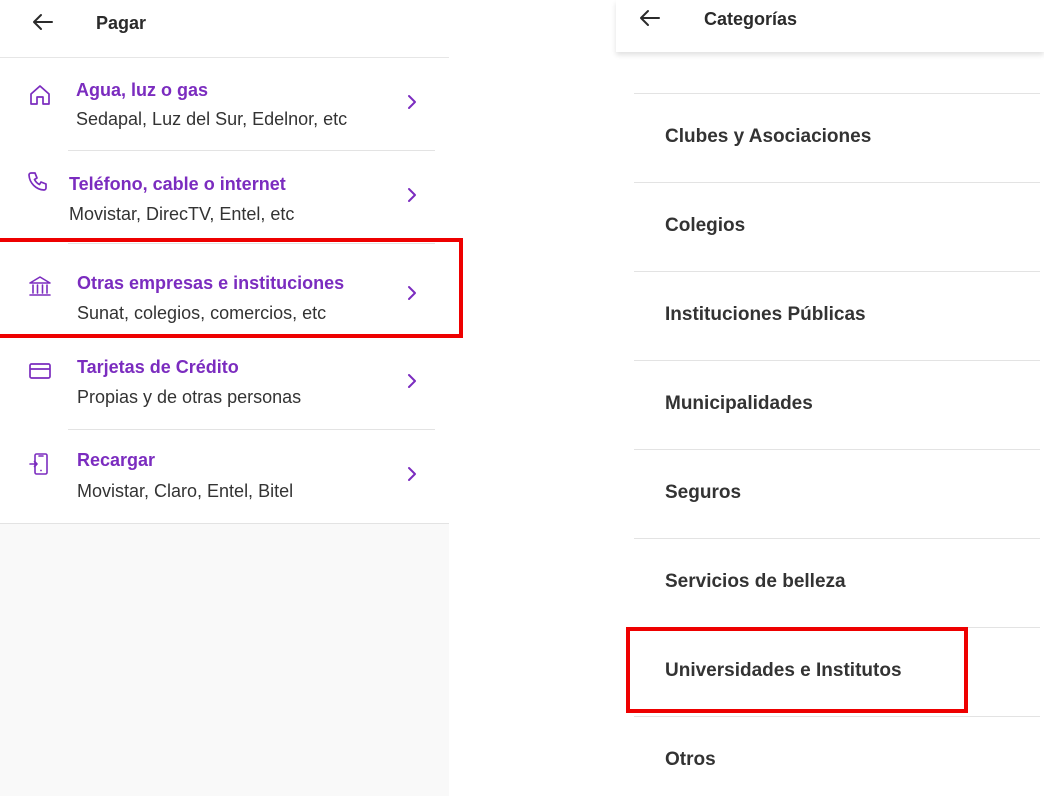 Image resolution: width=1044 pixels, height=806 pixels. What do you see at coordinates (202, 313) in the screenshot?
I see `payment-option-subtitle: Sunat, colegios, comercios, etc` at bounding box center [202, 313].